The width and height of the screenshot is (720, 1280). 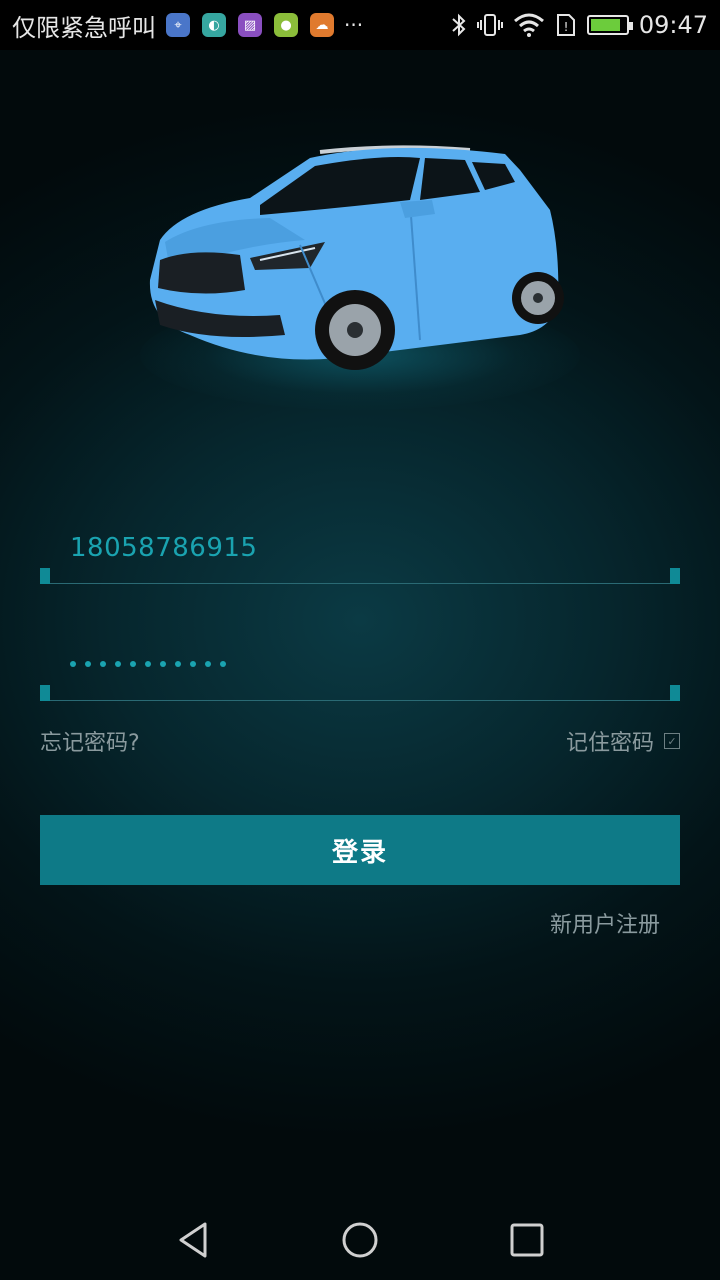 I want to click on home-circle-icon, so click(x=360, y=1240).